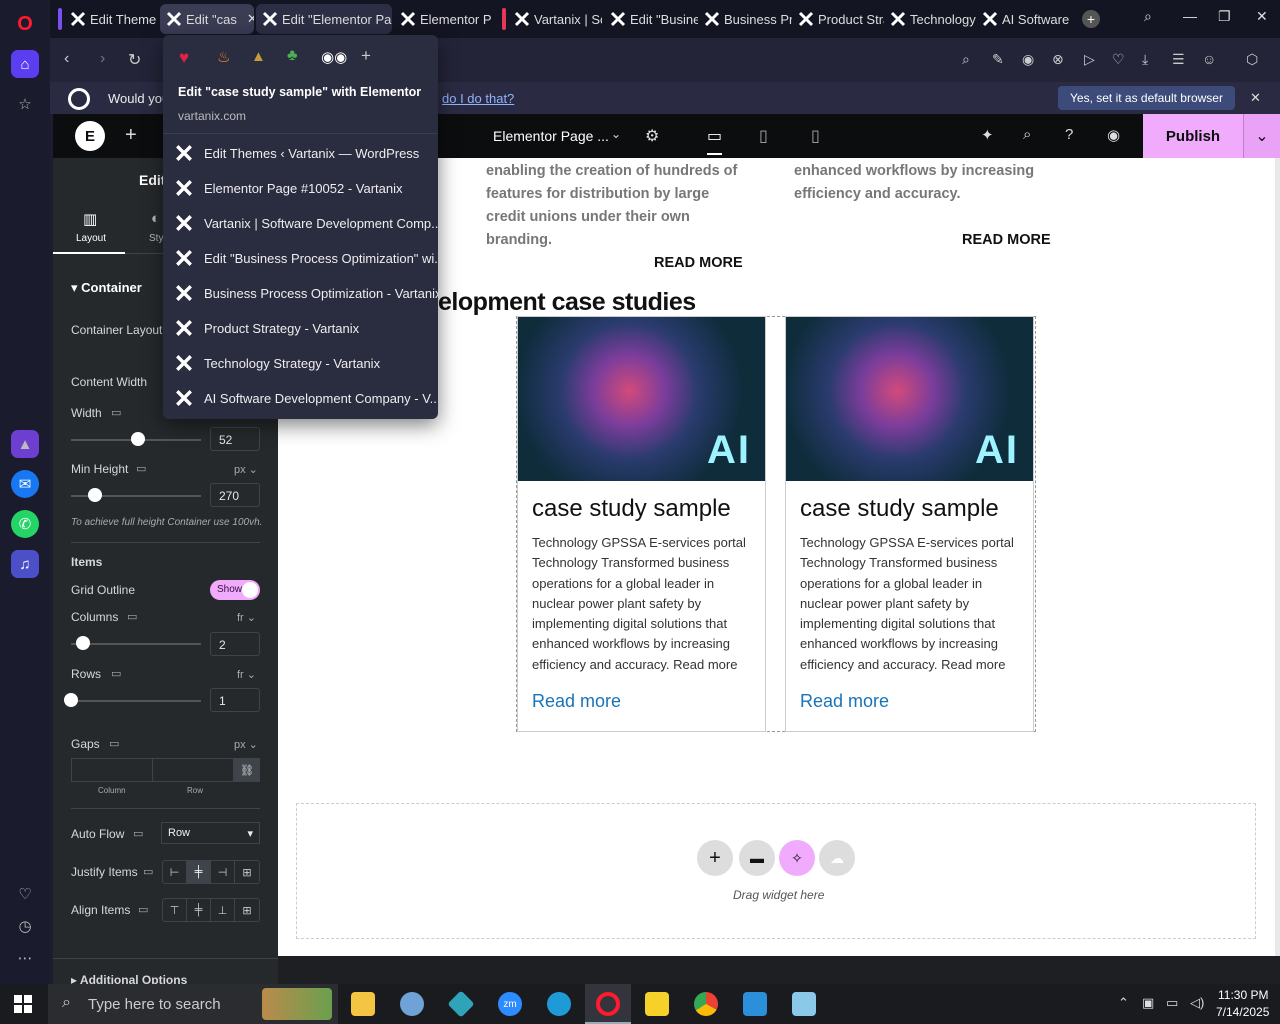  I want to click on set-default-browser-button: Yes, set it as default browser, so click(1146, 98).